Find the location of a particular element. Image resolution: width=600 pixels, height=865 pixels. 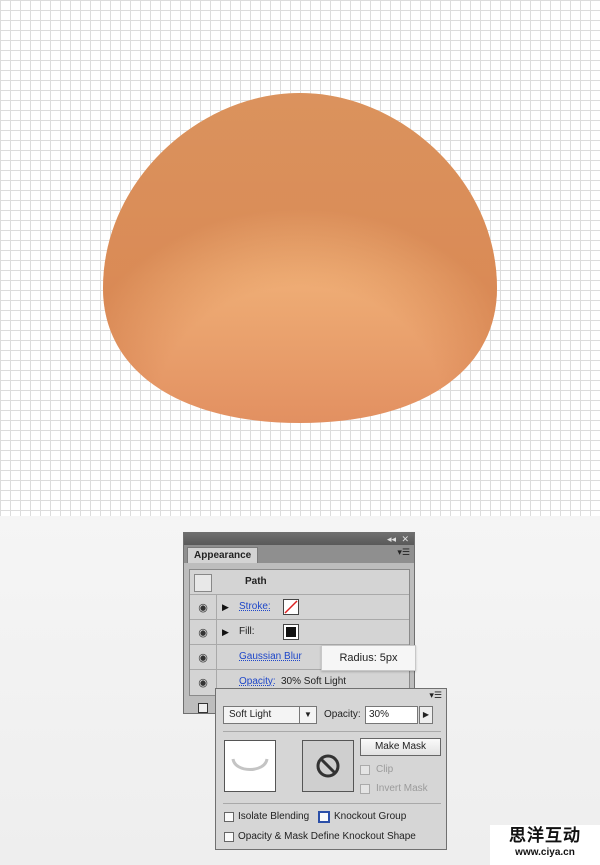

stroke-link: Stroke: is located at coordinates (255, 606).